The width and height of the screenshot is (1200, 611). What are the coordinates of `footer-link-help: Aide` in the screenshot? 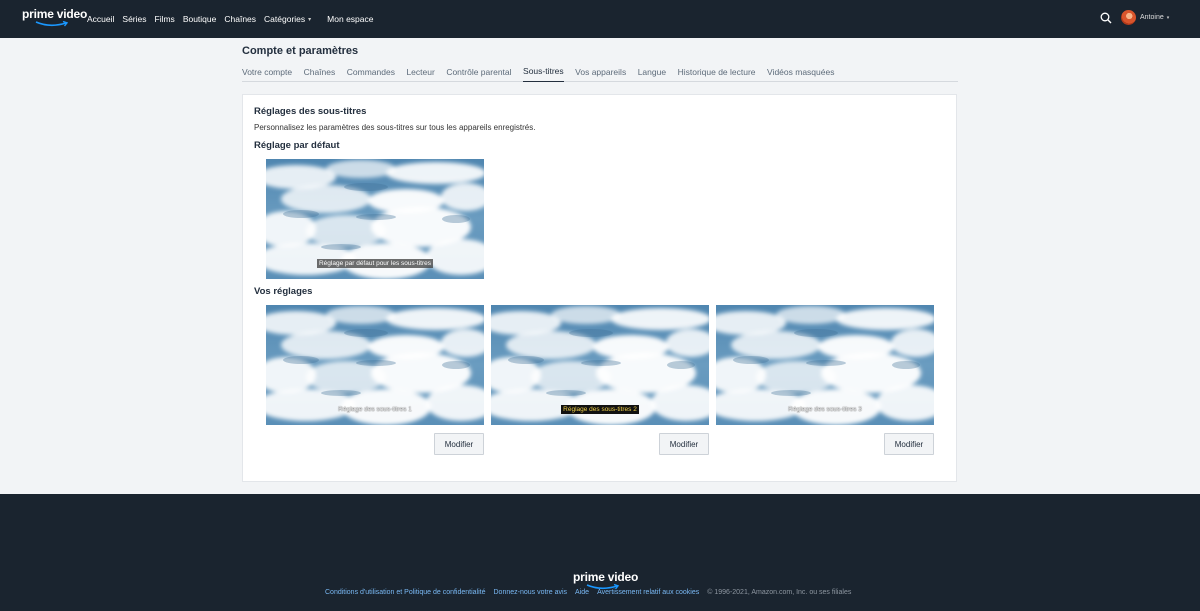 It's located at (582, 592).